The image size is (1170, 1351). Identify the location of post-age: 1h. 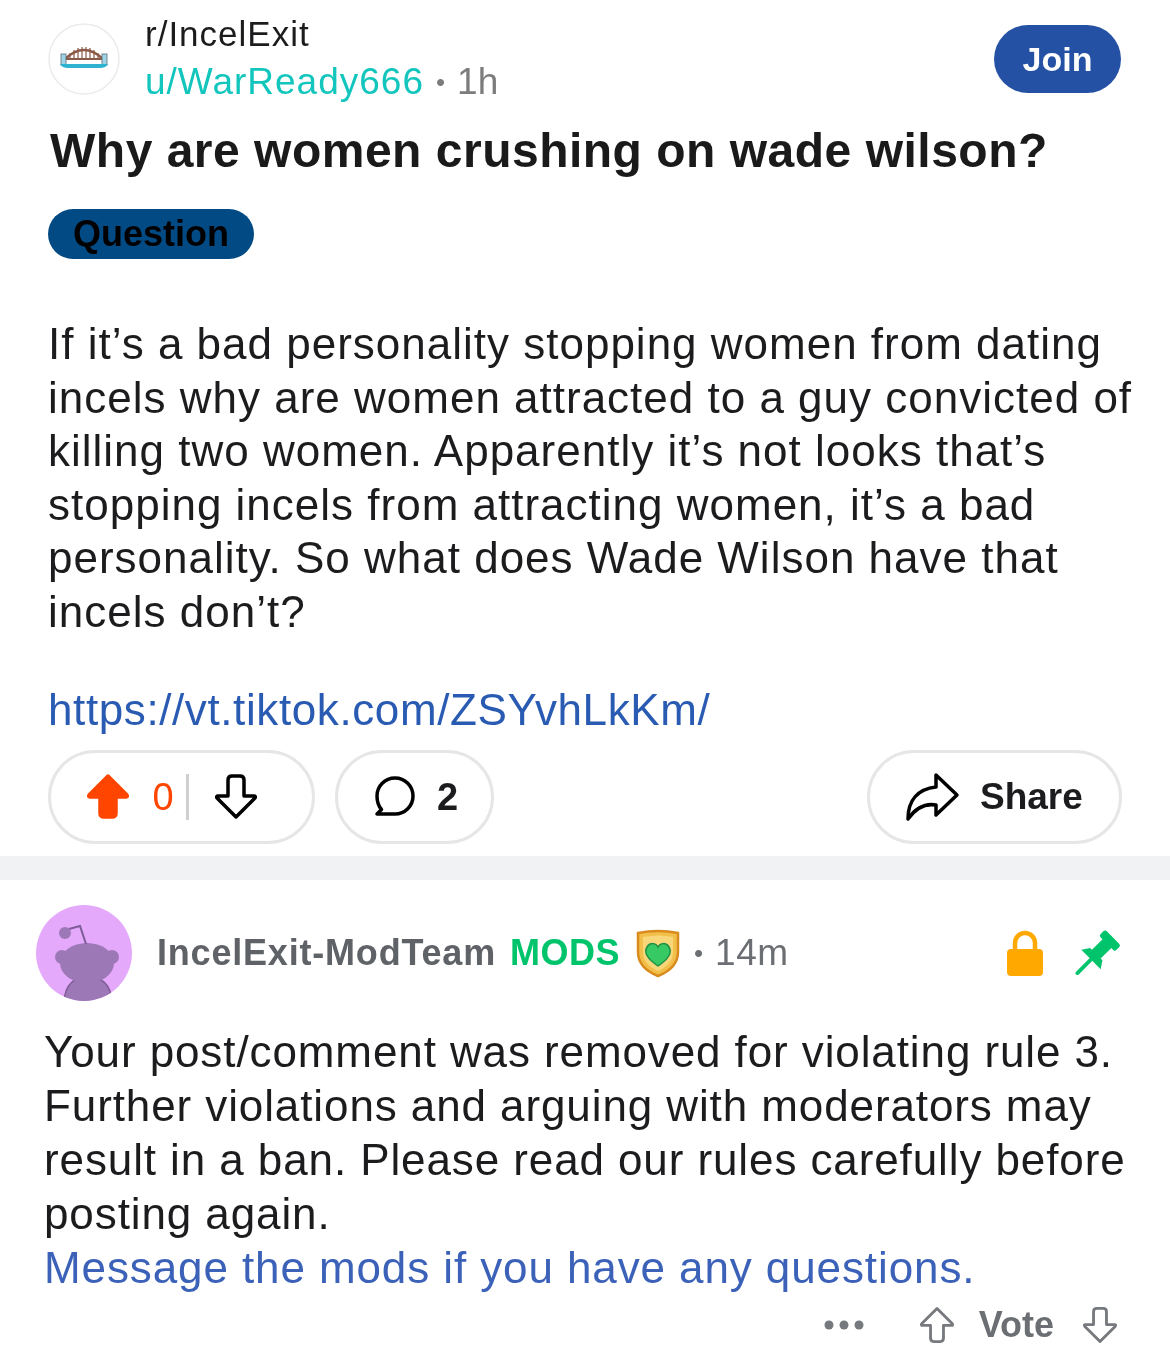
(478, 82).